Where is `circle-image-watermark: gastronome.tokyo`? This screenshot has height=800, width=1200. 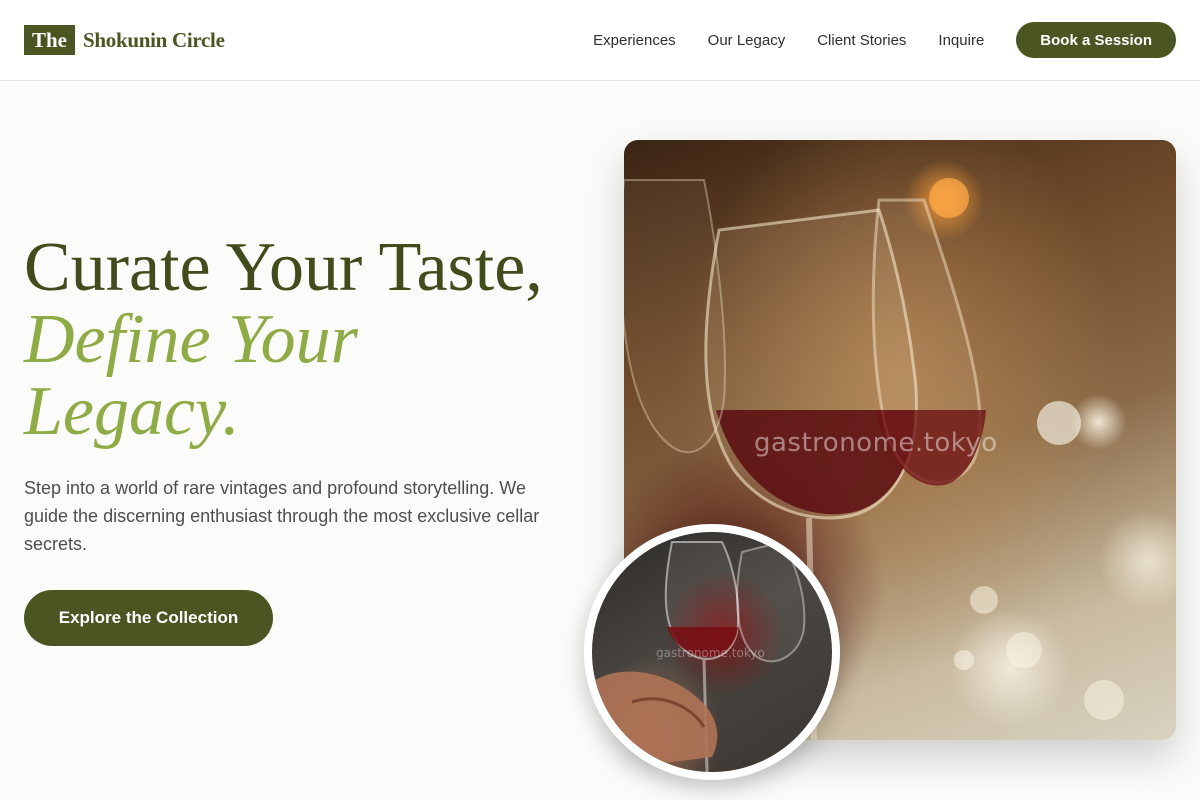
circle-image-watermark: gastronome.tokyo is located at coordinates (710, 653).